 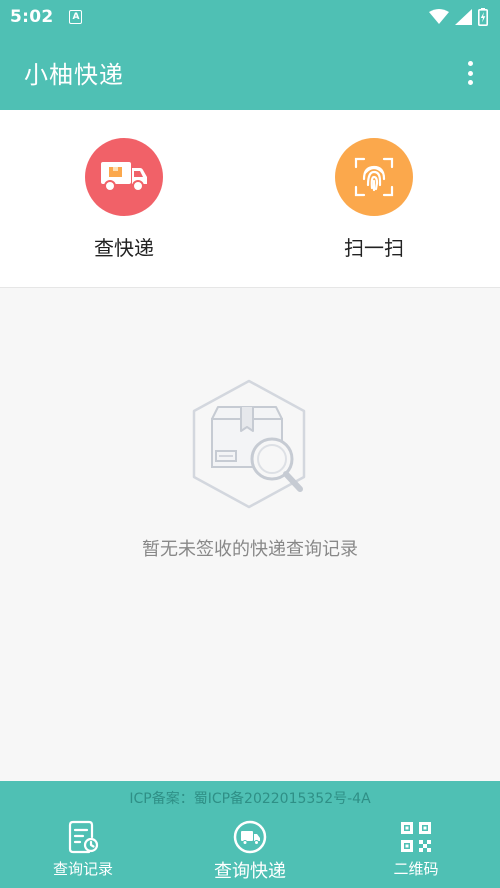 What do you see at coordinates (124, 248) in the screenshot?
I see `query-express-label: 查快递` at bounding box center [124, 248].